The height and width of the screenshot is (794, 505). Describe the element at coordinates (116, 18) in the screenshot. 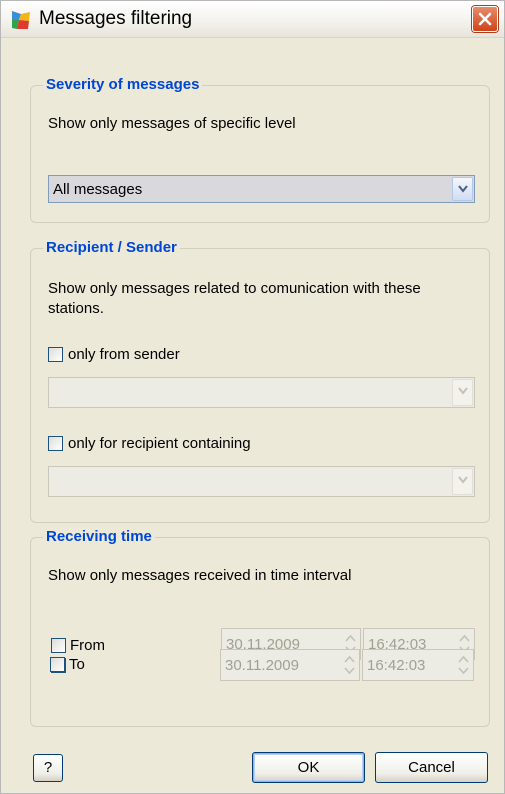

I see `dialog-title: Messages filtering` at that location.